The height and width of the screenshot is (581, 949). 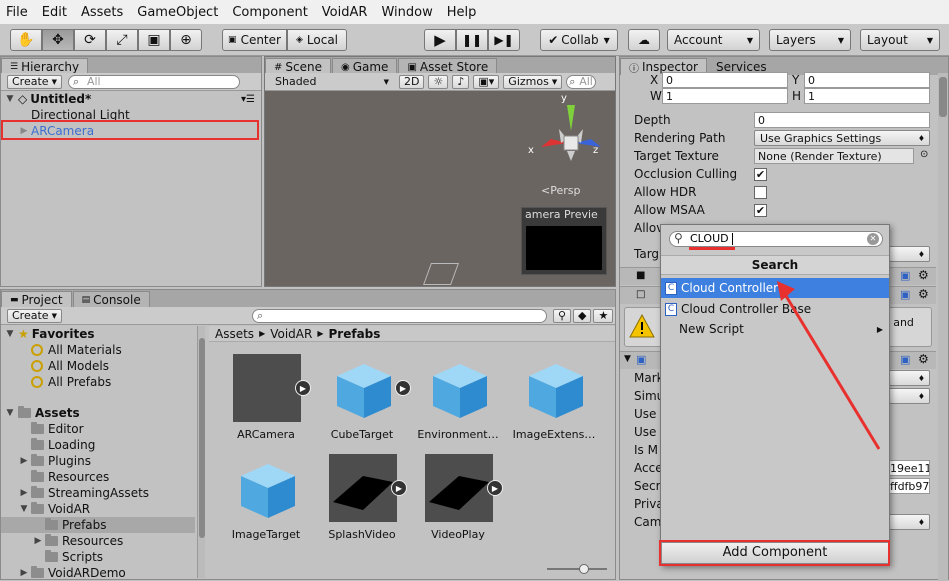 I want to click on favorite-item: All Models, so click(x=55, y=366).